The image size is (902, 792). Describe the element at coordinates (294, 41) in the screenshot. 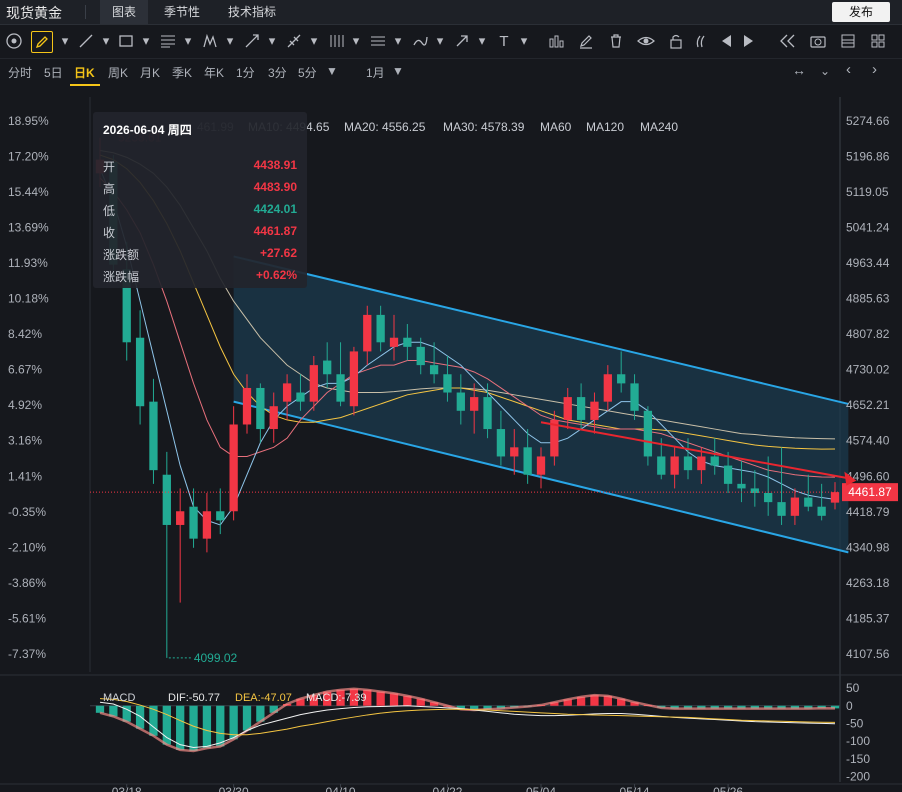

I see `measure-icon` at that location.